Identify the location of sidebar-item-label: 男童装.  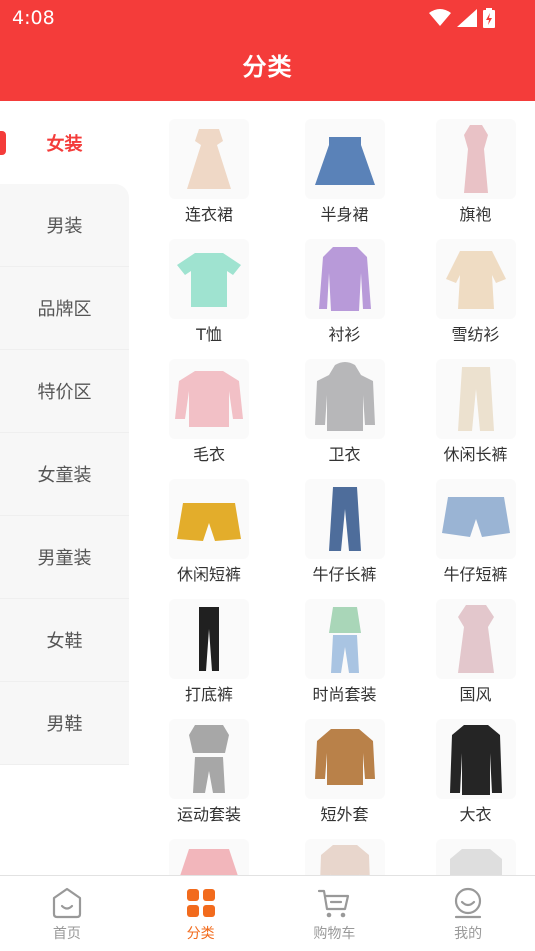
(64, 558).